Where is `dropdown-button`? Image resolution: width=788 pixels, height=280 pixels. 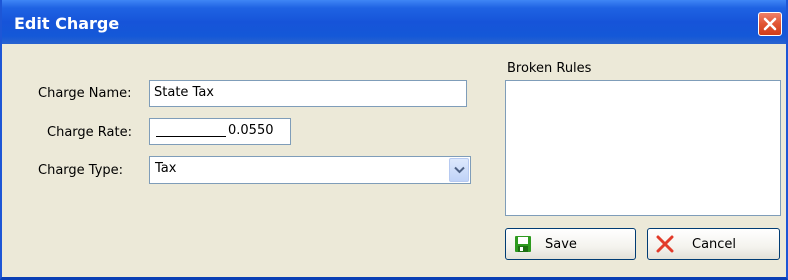
dropdown-button is located at coordinates (459, 170).